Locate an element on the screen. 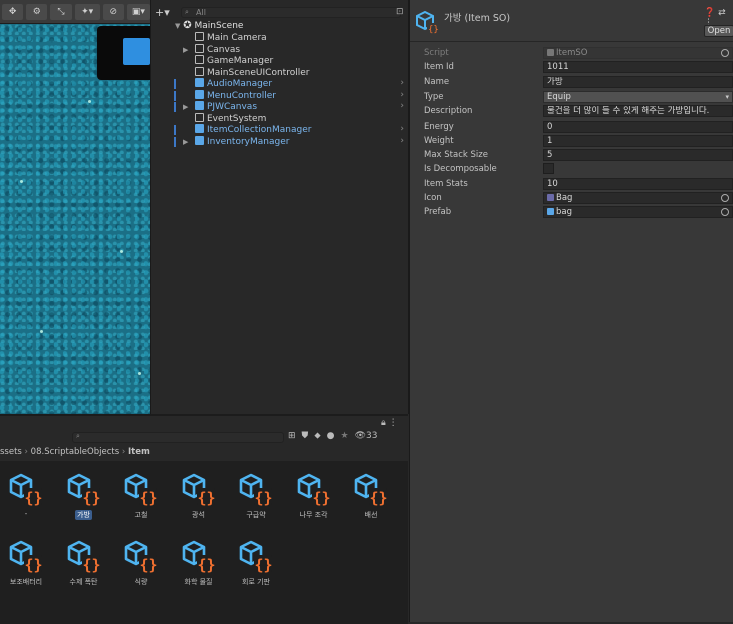 This screenshot has width=733, height=624. hierarchy-item: GameManager is located at coordinates (229, 61).